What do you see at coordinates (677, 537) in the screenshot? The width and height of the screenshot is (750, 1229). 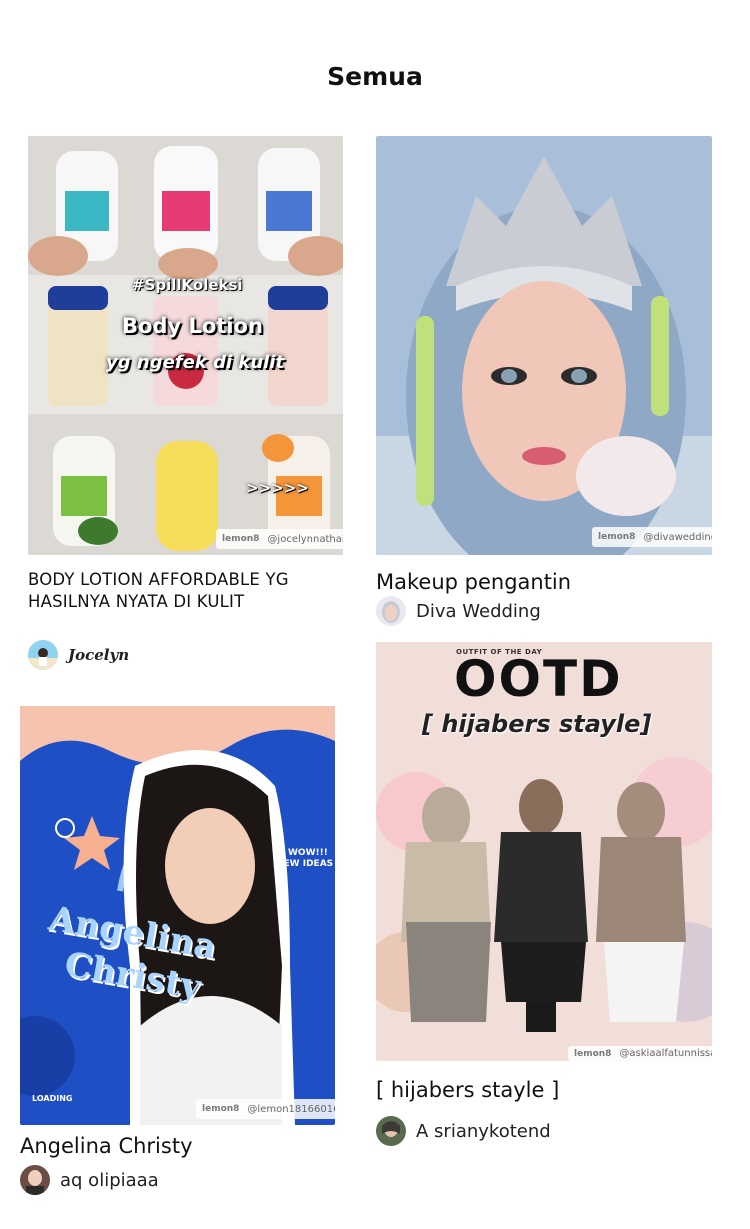 I see `watermark-handle: @divawedding` at bounding box center [677, 537].